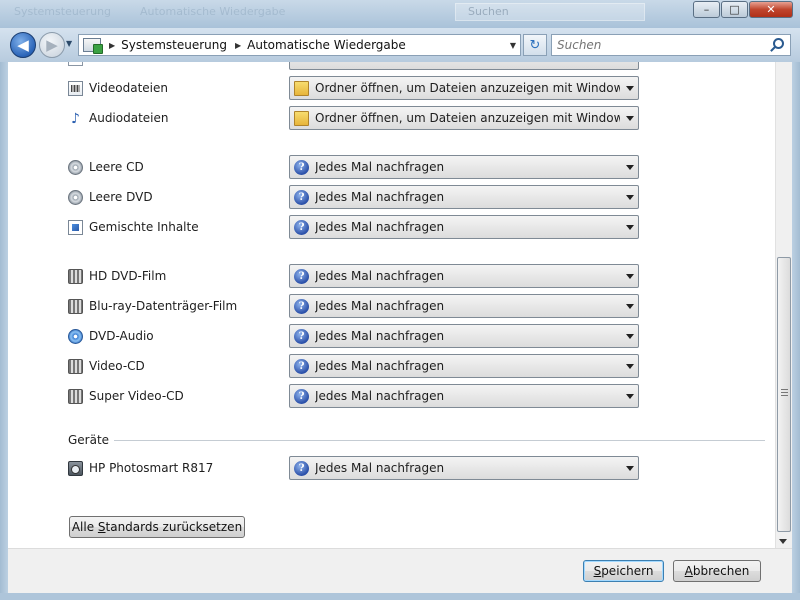  Describe the element at coordinates (69, 43) in the screenshot. I see `recent-pages-dropdown: ▼` at that location.